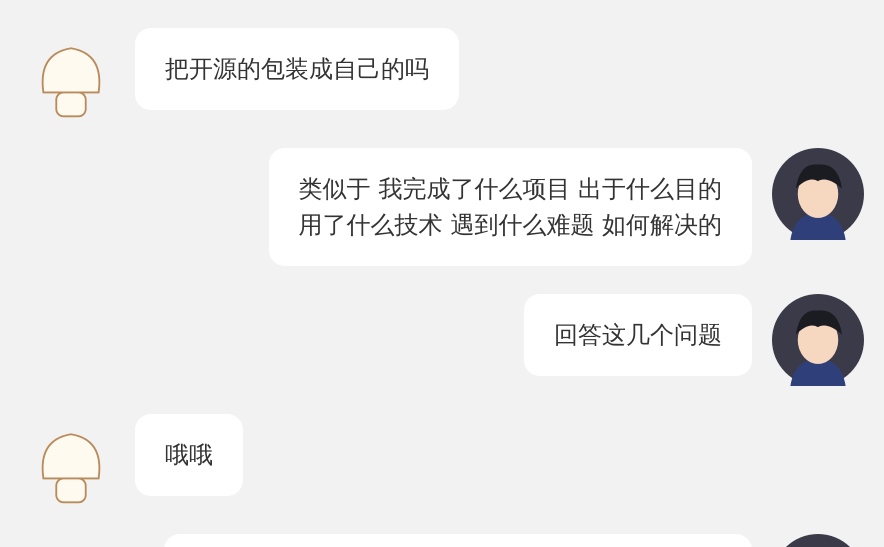 This screenshot has height=547, width=884. I want to click on message-text: 哦哦, so click(189, 455).